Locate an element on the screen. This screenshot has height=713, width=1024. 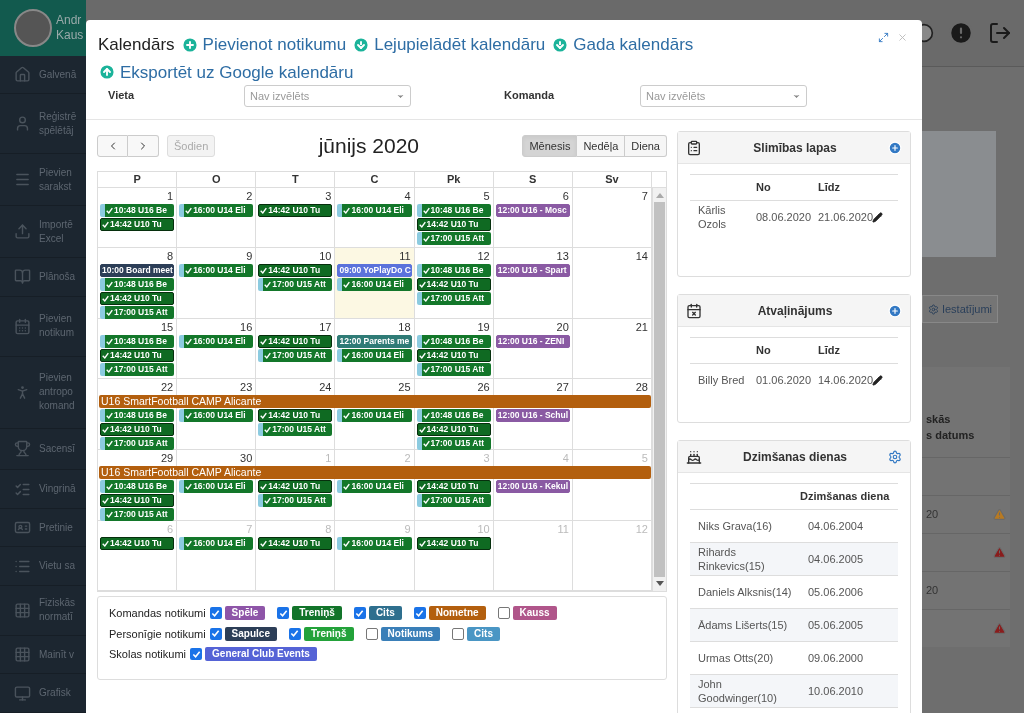
scroll-down-icon is located at coordinates (659, 584).